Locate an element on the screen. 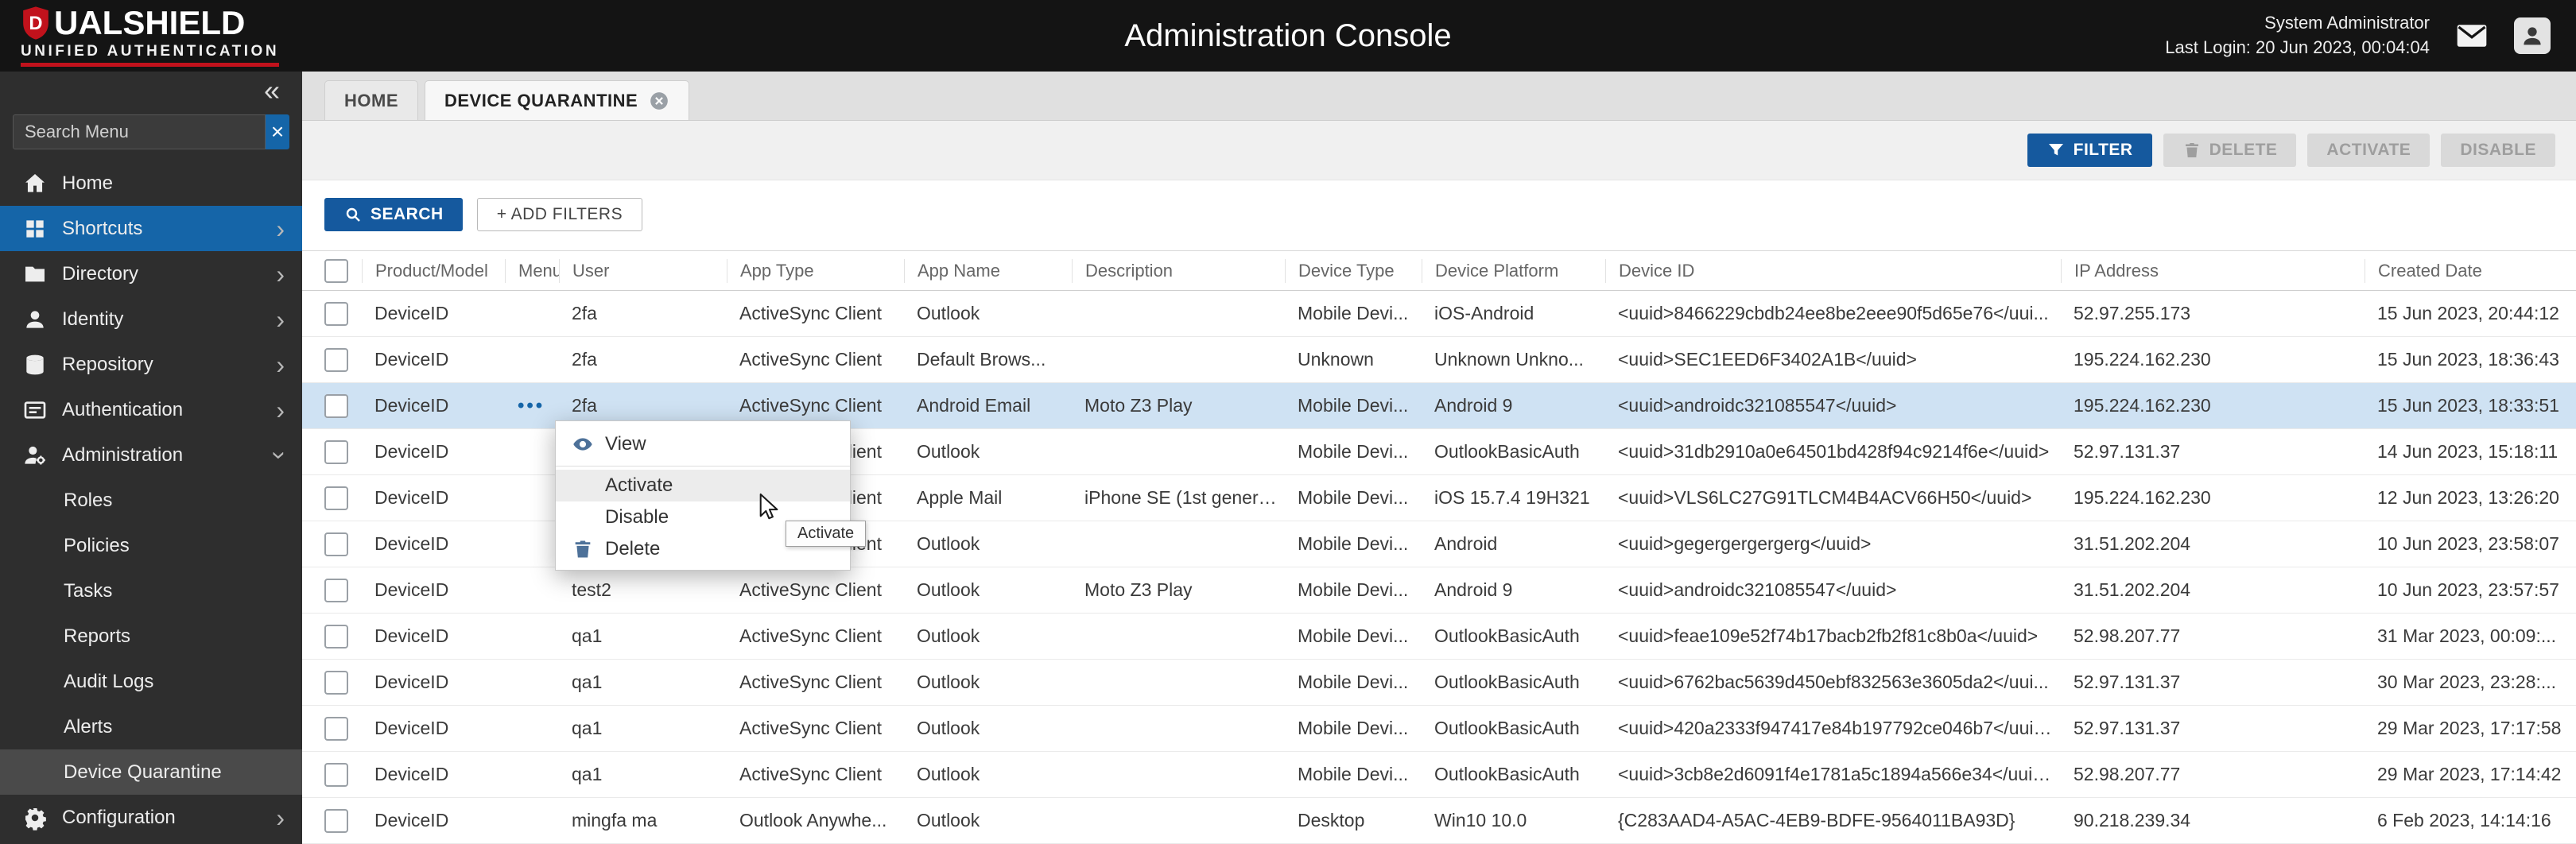  search-icon is located at coordinates (353, 214).